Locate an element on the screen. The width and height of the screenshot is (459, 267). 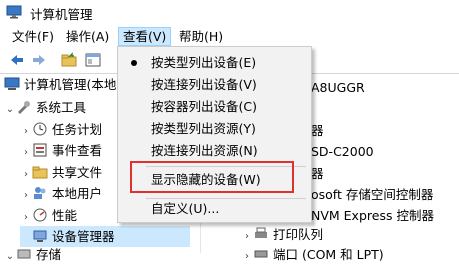
show-hide-tree-icon is located at coordinates (93, 60).